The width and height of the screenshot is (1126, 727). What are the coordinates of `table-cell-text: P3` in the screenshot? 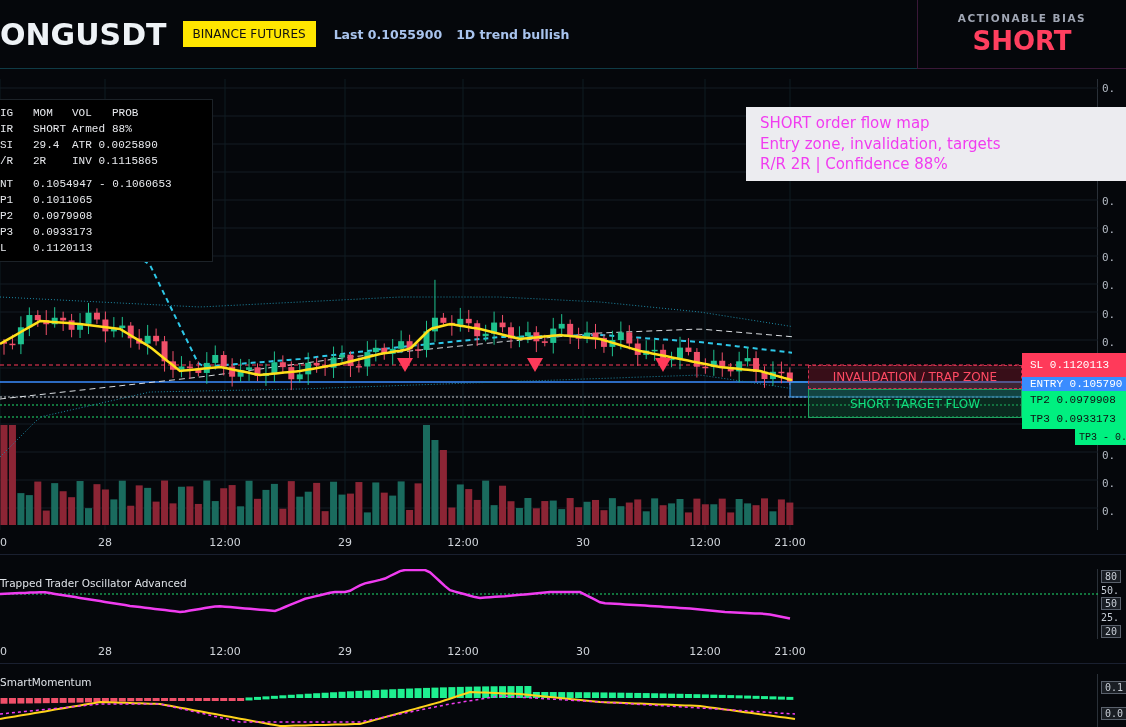 It's located at (7, 232).